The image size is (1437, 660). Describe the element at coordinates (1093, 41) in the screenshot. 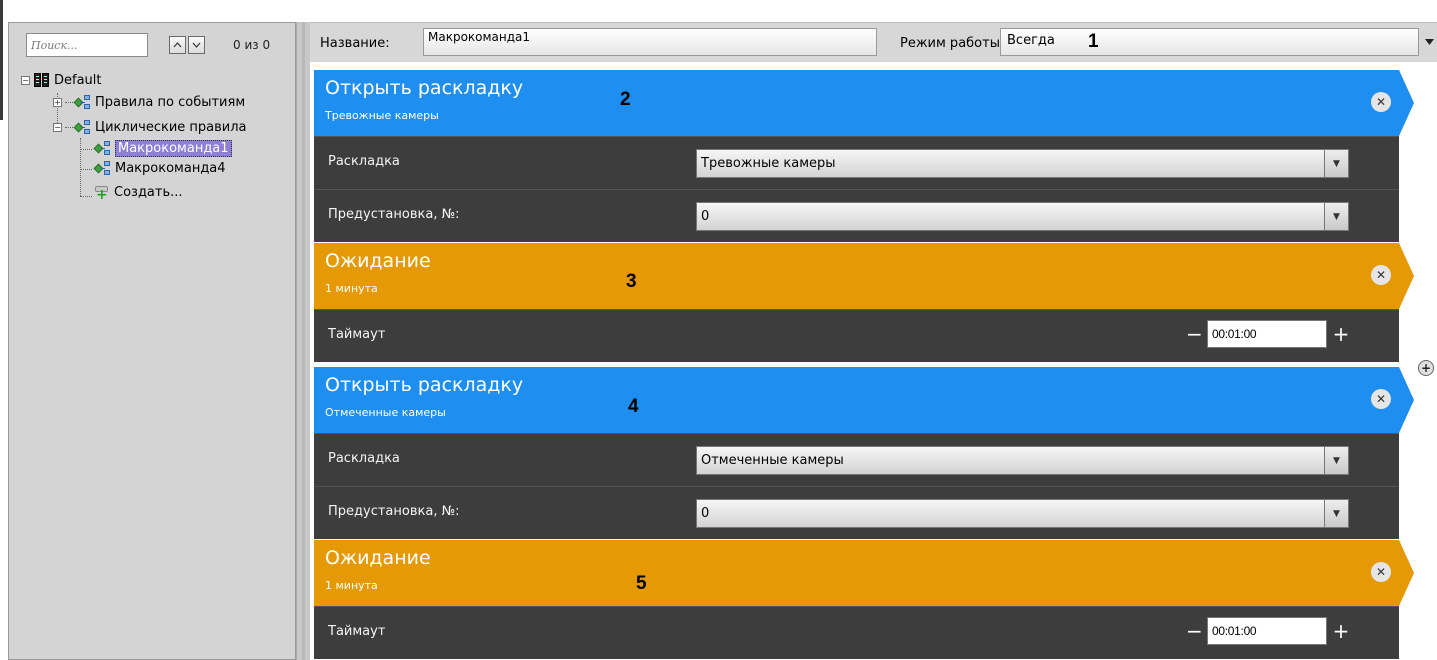

I see `callout-marker: 1` at that location.